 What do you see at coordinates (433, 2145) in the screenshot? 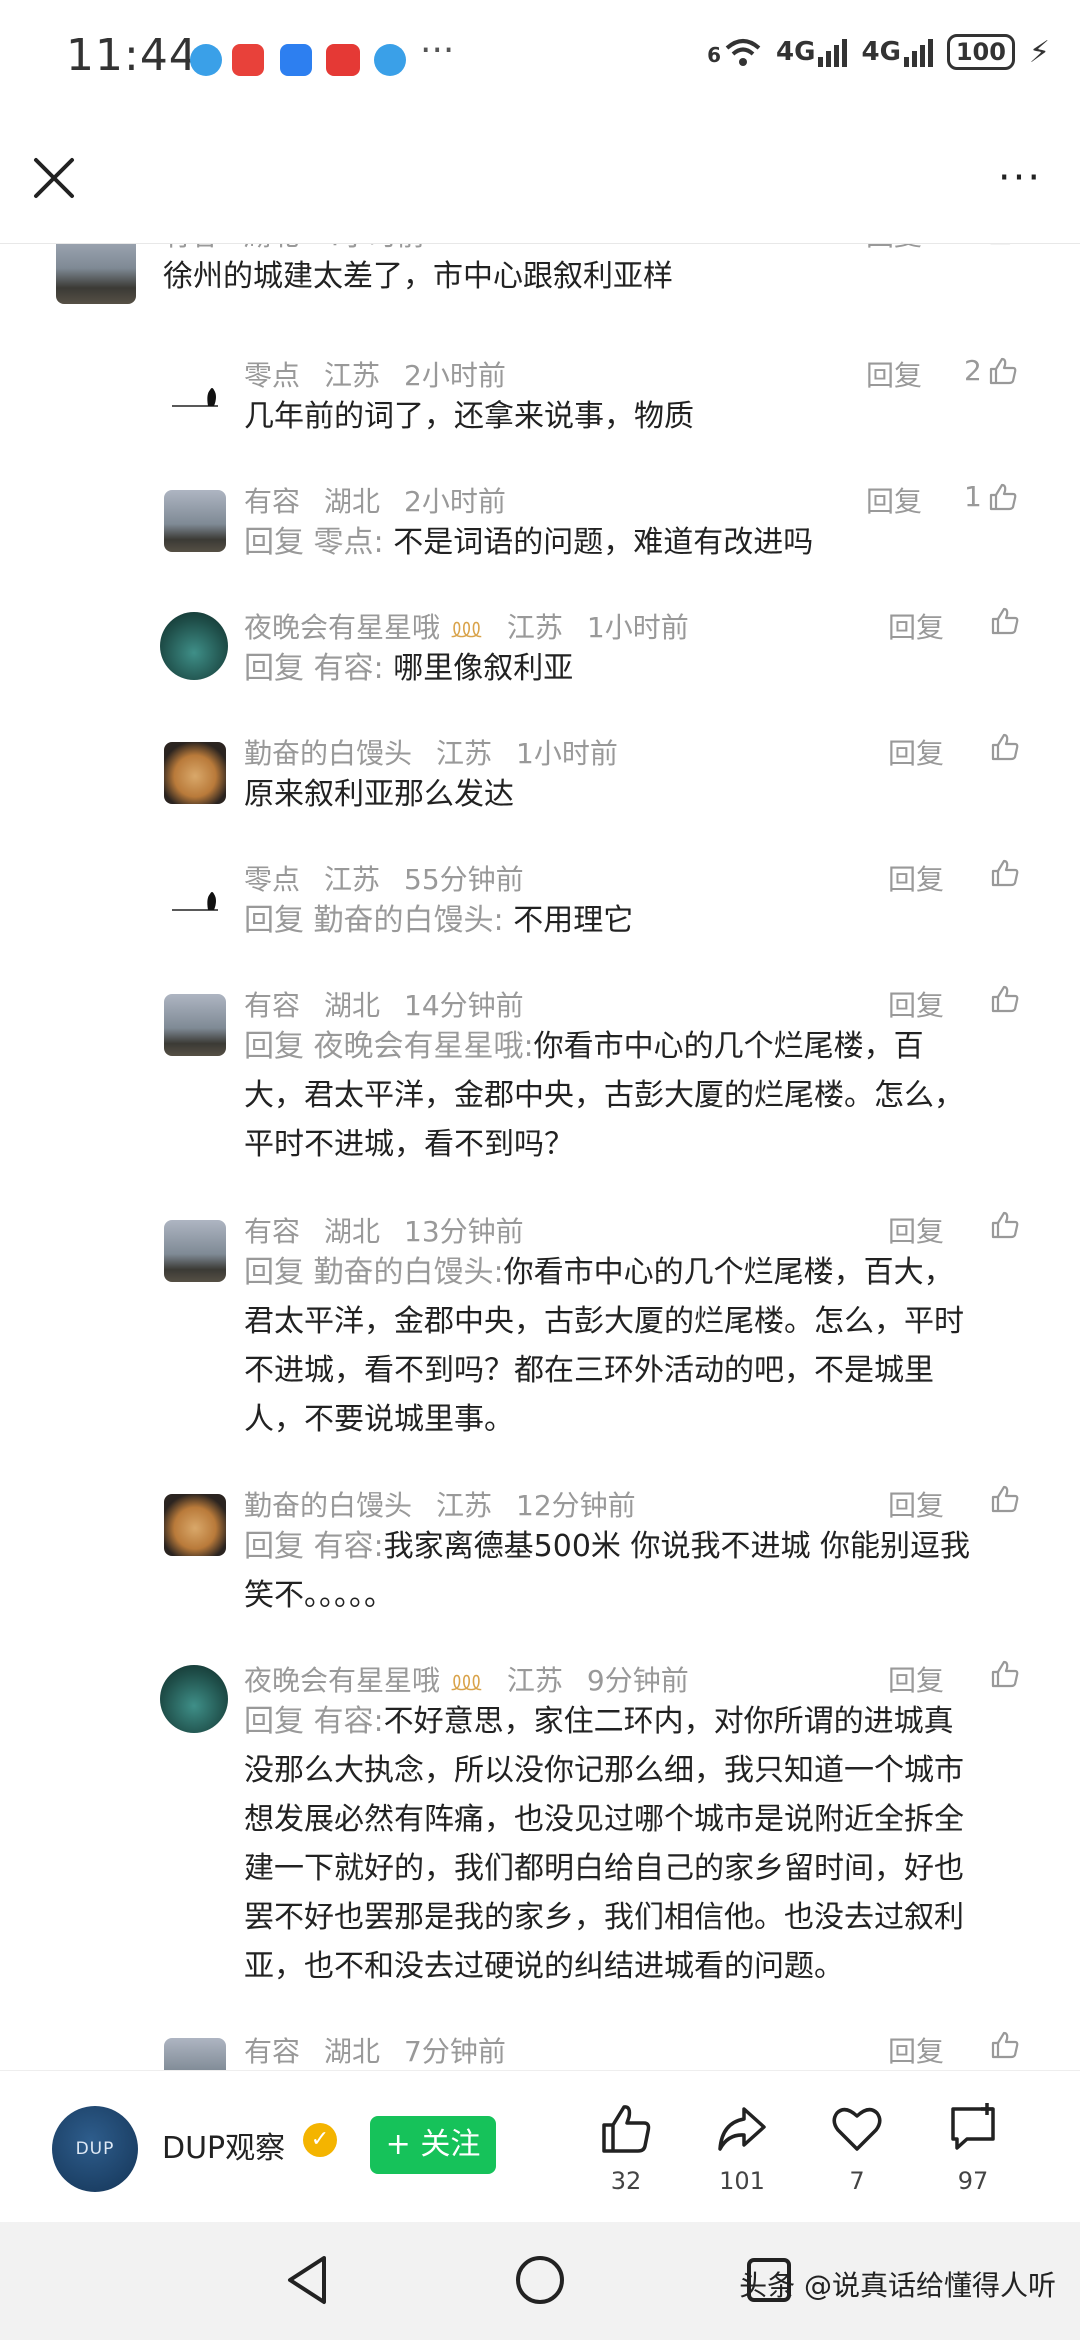
I see `follow-button: + 关注` at bounding box center [433, 2145].